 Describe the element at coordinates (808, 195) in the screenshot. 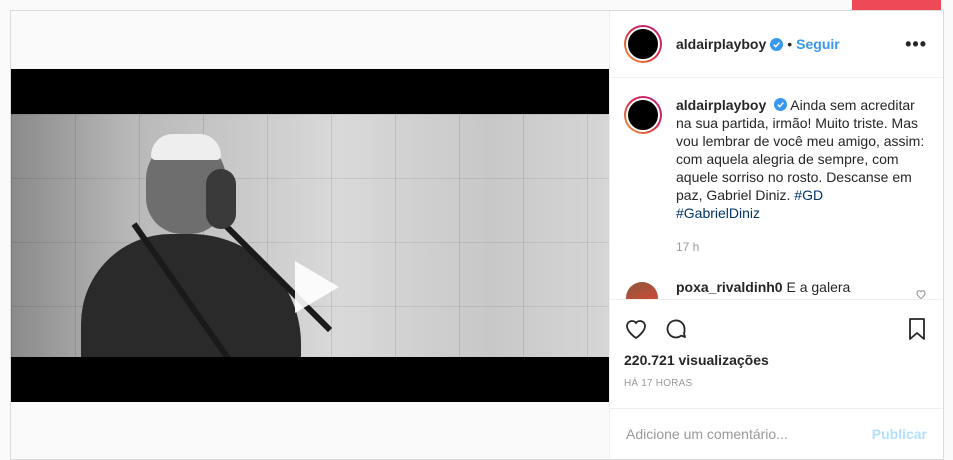

I see `hashtag-gd: #GD` at that location.